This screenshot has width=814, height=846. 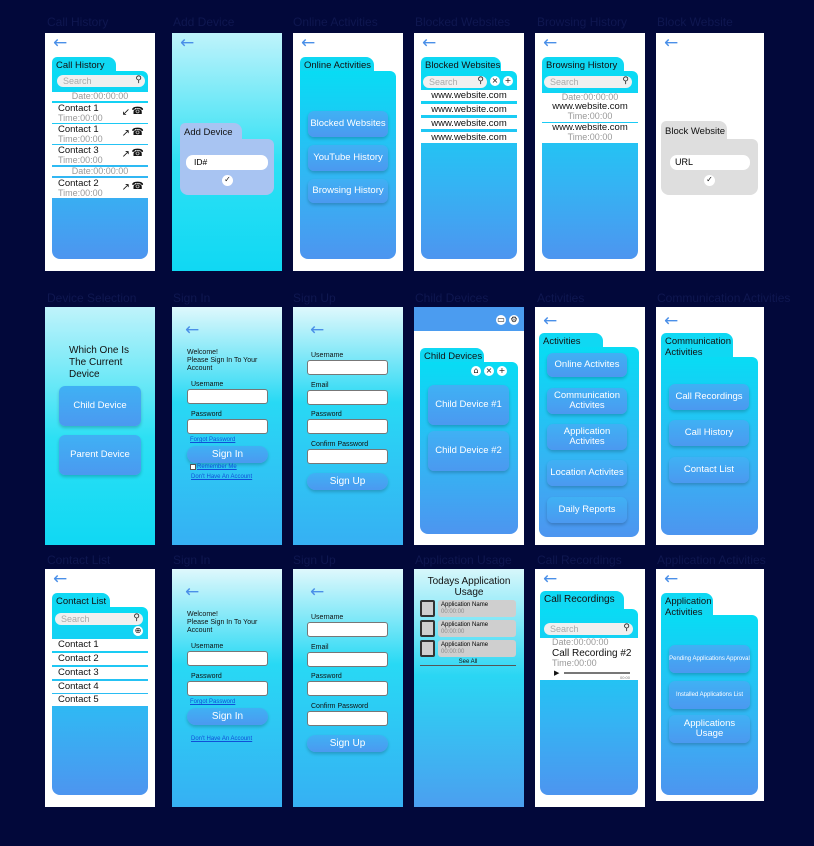 I want to click on remember-me-label: Remember Me, so click(x=217, y=467).